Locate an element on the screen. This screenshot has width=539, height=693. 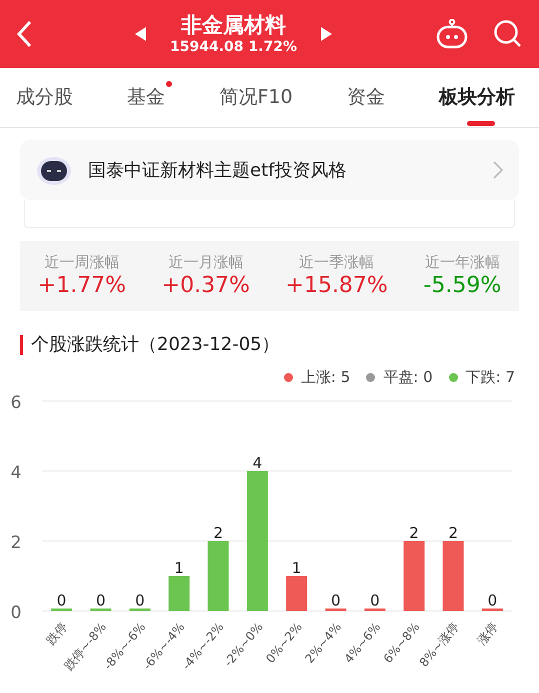
x-axis-label: 跌停 is located at coordinates (57, 633).